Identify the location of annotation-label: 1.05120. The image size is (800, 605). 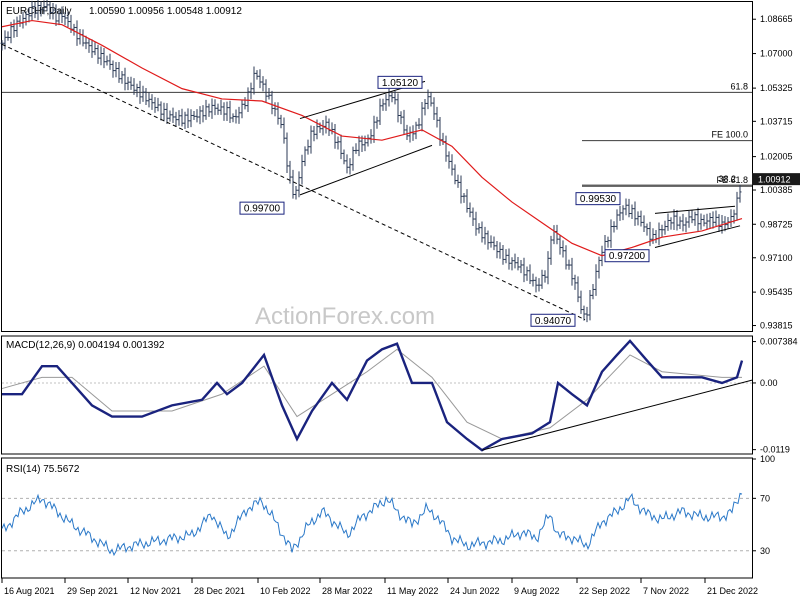
(400, 83).